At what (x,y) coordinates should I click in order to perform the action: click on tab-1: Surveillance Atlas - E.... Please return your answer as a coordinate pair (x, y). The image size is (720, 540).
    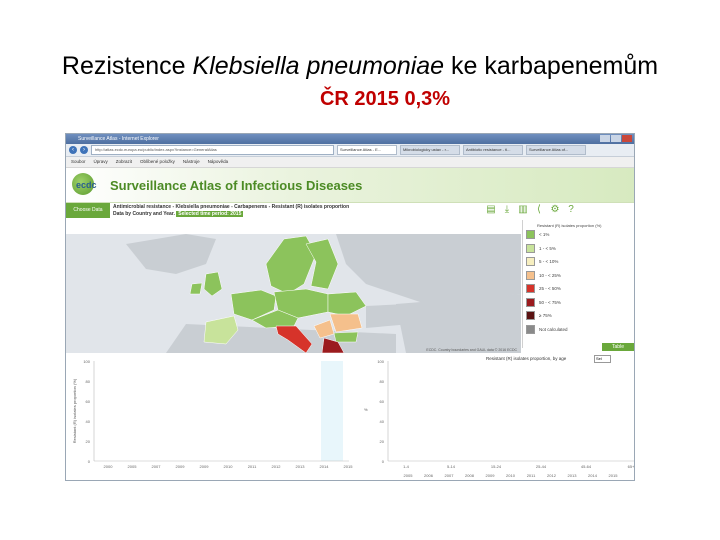
    Looking at the image, I should click on (367, 150).